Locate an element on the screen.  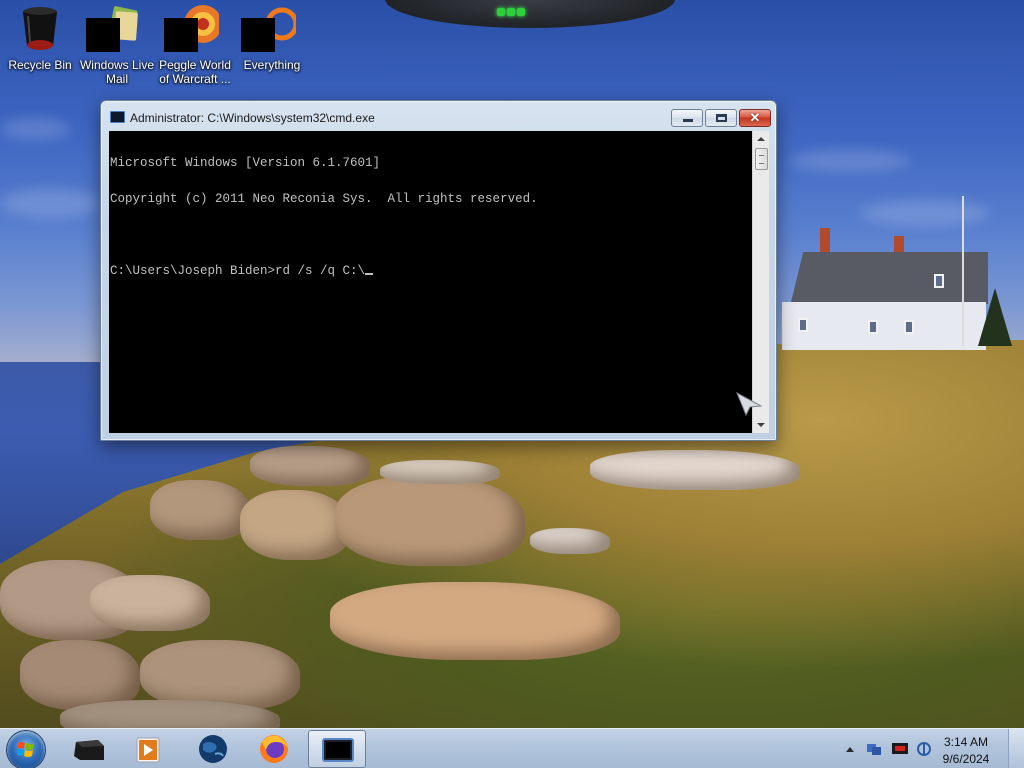
taskbar-app-media is located at coordinates (149, 749).